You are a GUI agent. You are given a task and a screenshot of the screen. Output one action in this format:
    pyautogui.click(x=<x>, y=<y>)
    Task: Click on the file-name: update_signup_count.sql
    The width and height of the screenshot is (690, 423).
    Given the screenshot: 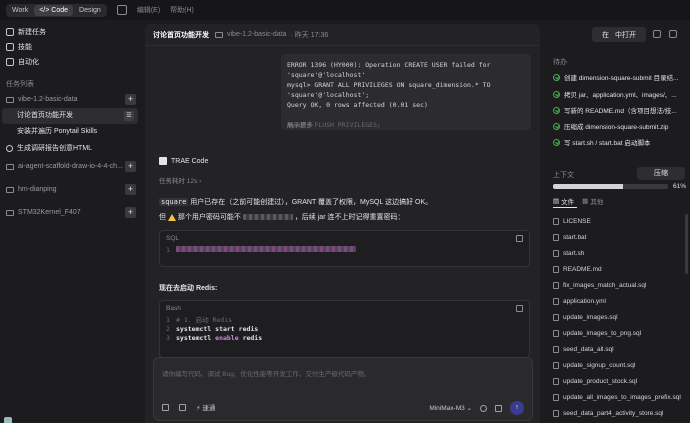 What is the action you would take?
    pyautogui.click(x=599, y=365)
    